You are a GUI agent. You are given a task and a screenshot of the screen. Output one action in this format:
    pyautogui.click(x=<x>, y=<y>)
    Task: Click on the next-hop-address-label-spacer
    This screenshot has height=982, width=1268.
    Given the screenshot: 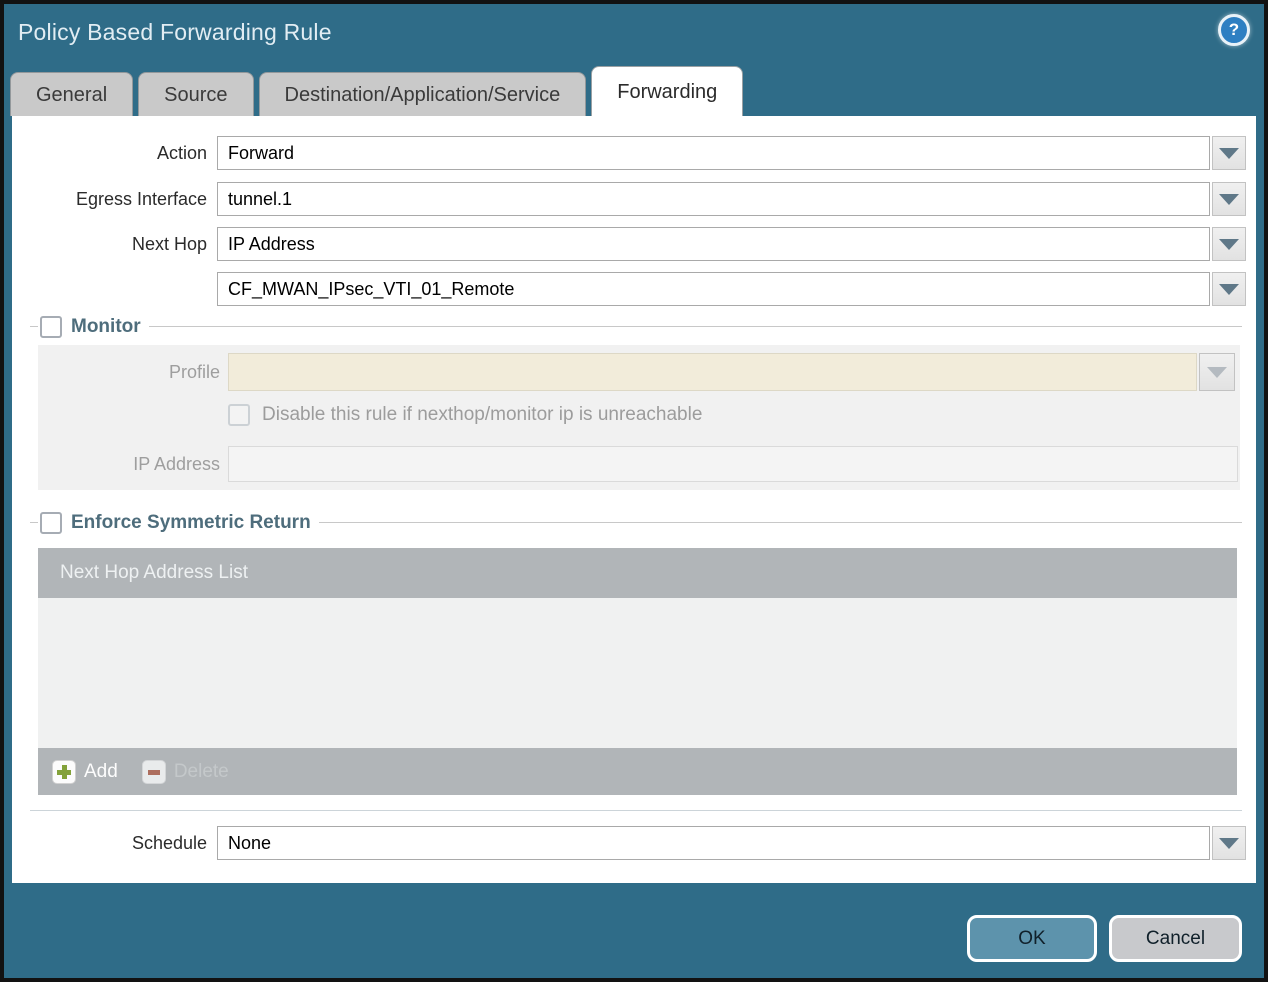 What is the action you would take?
    pyautogui.click(x=114, y=289)
    